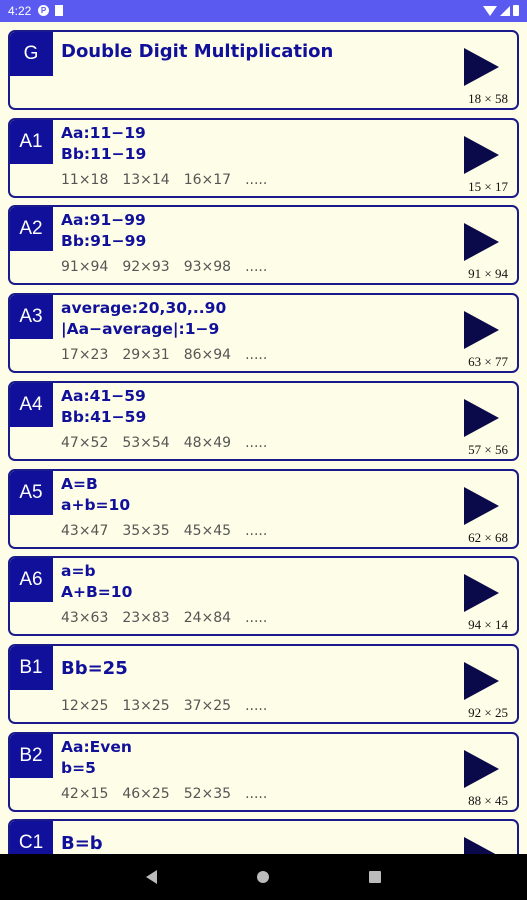 Image resolution: width=527 pixels, height=900 pixels. I want to click on rule-line: Aa:Even, so click(96, 746).